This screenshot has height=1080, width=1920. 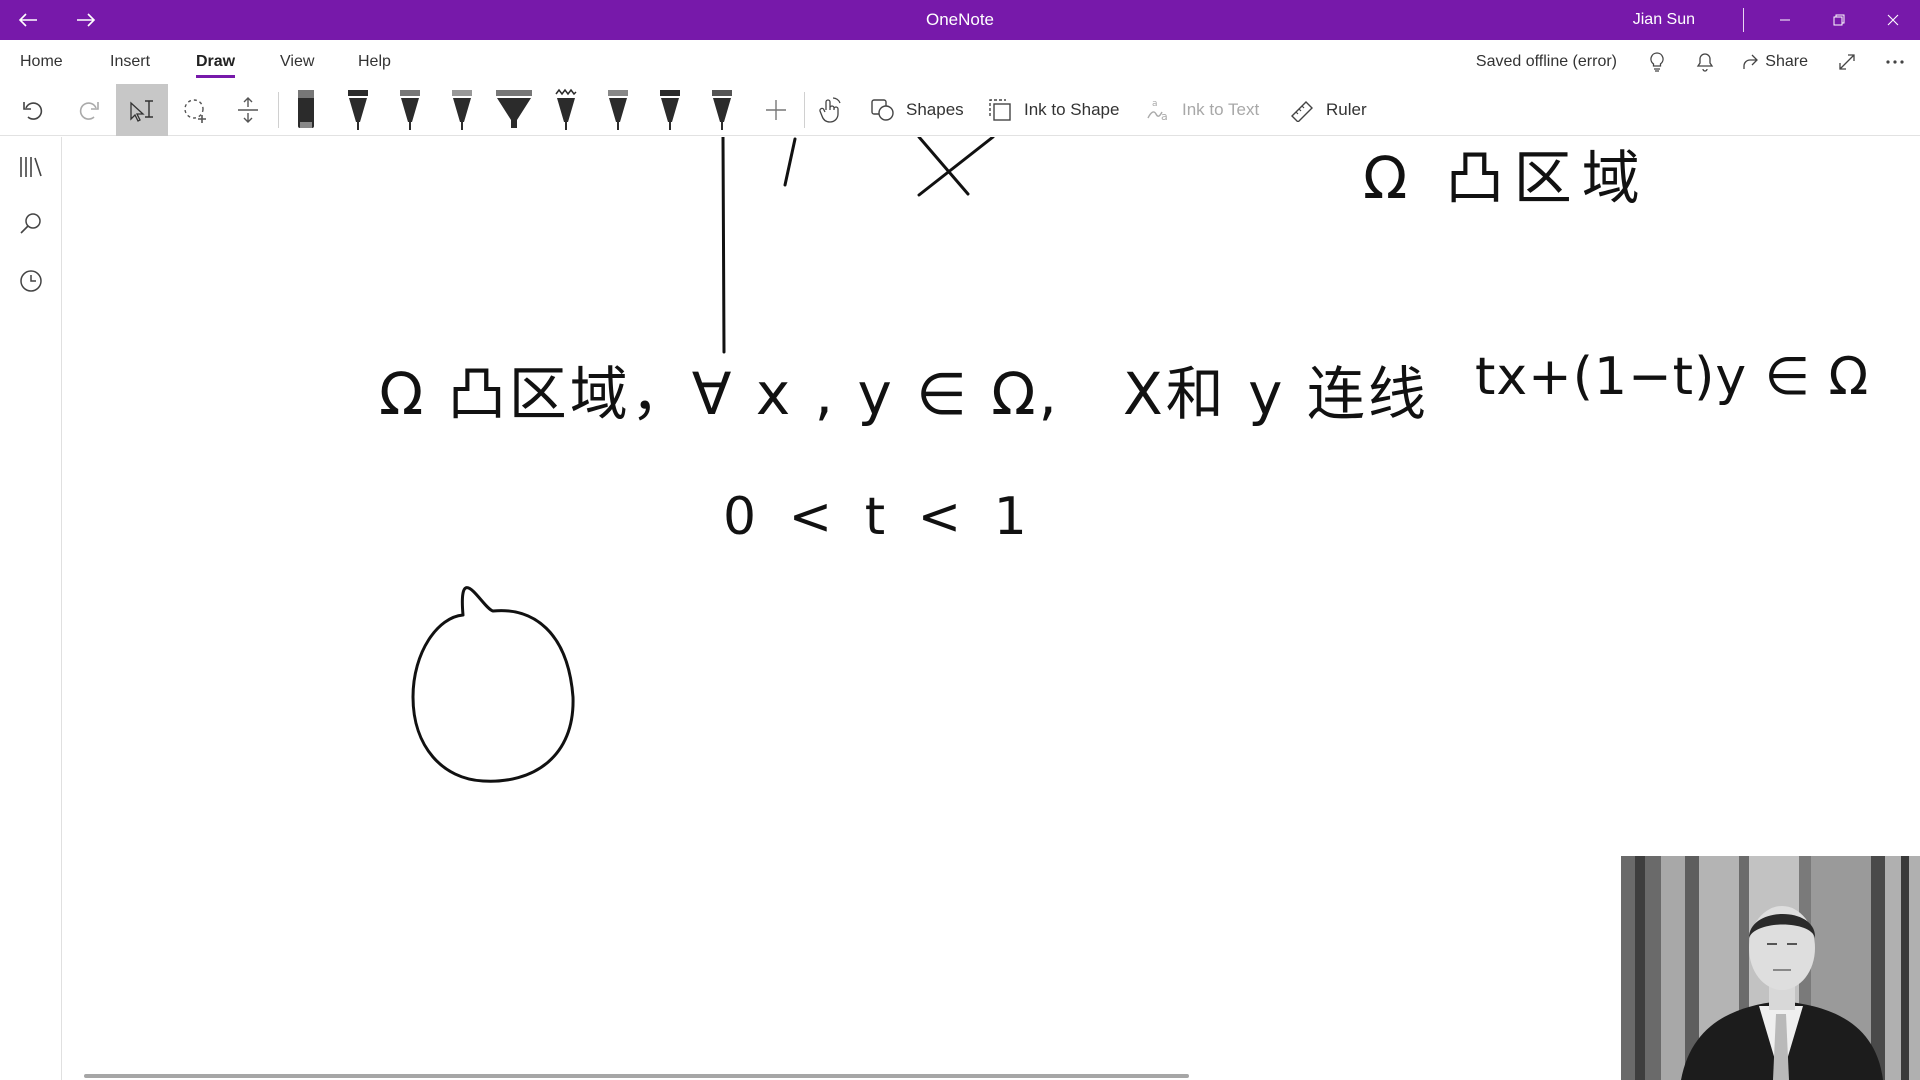 I want to click on touch-draw-icon, so click(x=830, y=110).